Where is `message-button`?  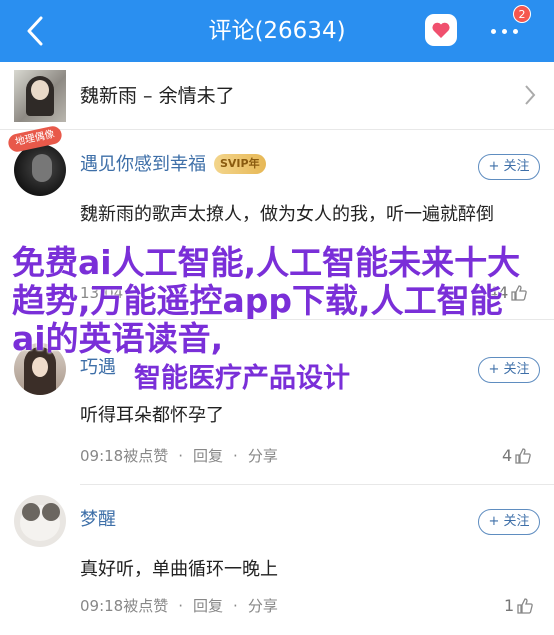 message-button is located at coordinates (441, 30).